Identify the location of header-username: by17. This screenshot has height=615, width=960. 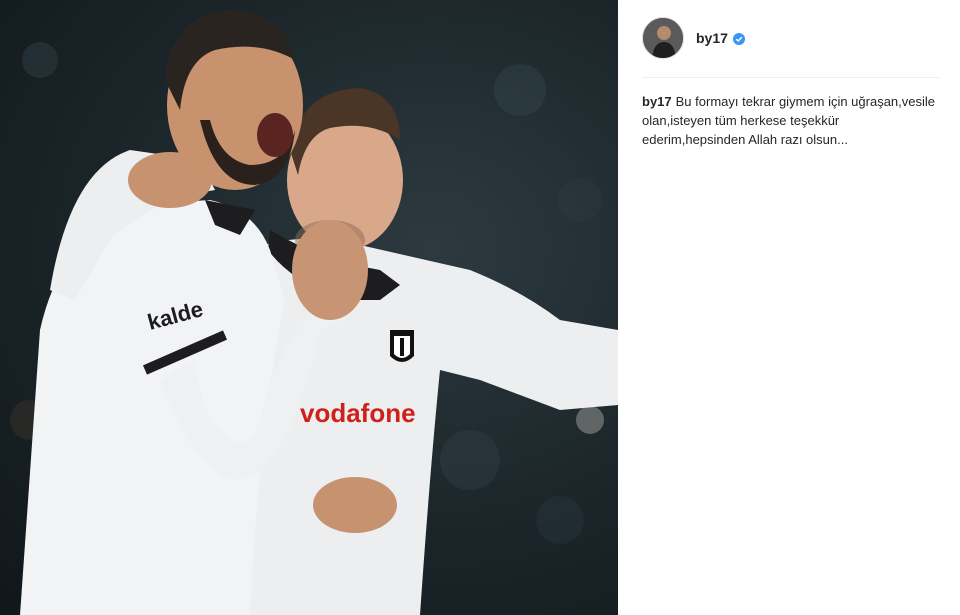
(712, 38).